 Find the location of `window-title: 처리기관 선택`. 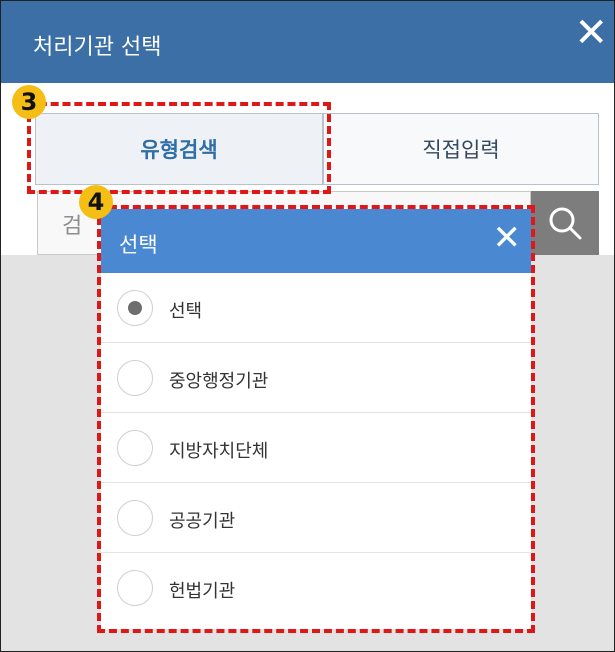

window-title: 처리기관 선택 is located at coordinates (97, 47).